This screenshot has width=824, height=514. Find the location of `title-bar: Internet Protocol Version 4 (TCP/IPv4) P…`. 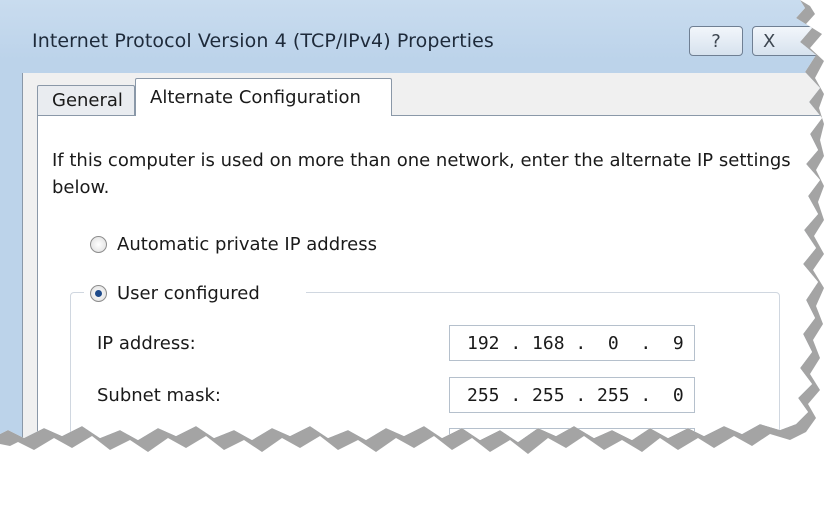

title-bar: Internet Protocol Version 4 (TCP/IPv4) P… is located at coordinates (412, 35).